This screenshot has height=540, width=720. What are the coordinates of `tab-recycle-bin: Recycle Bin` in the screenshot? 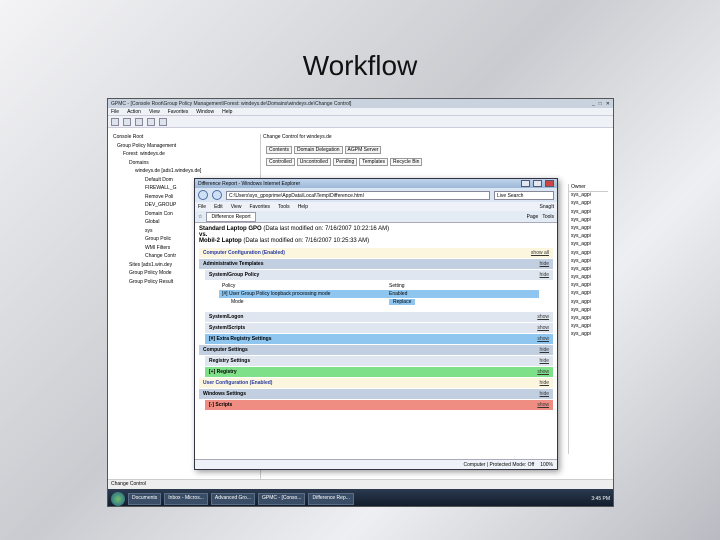 It's located at (406, 162).